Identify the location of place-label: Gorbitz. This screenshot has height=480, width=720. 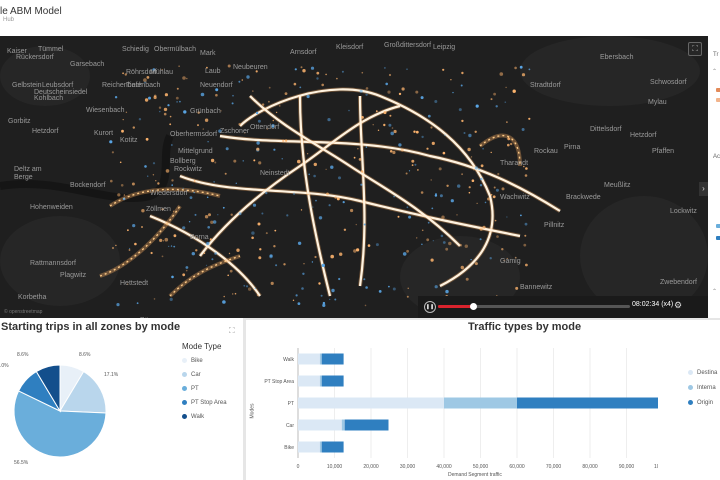
(19, 121).